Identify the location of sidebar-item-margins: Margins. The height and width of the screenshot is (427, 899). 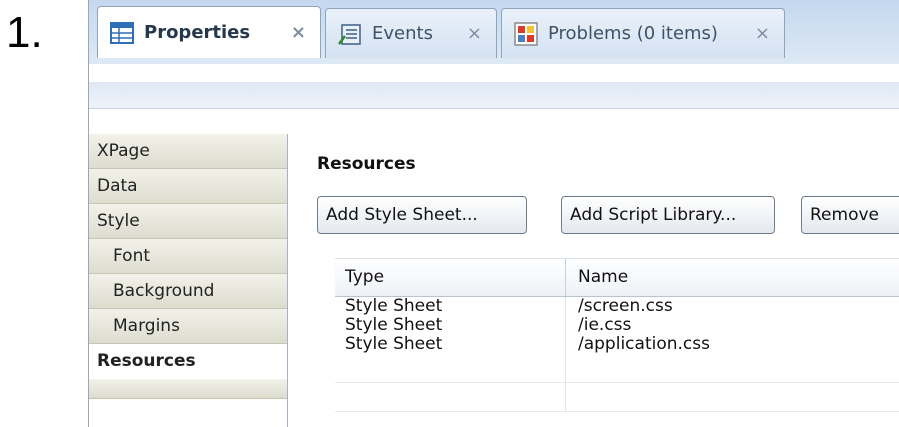
(188, 326).